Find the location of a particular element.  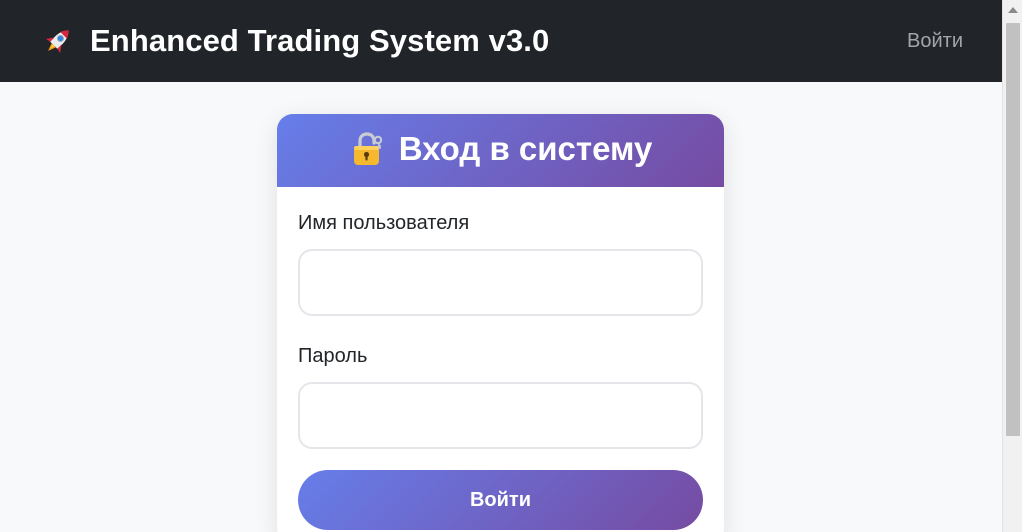

login-card-header: Вход в систему is located at coordinates (500, 150).